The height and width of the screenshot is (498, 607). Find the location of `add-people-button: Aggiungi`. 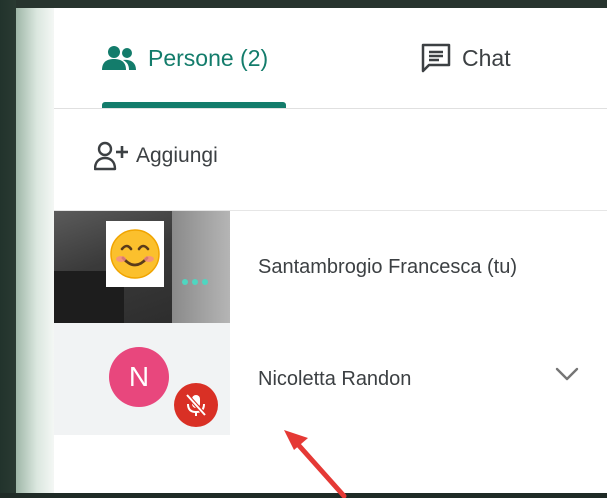

add-people-button: Aggiungi is located at coordinates (156, 156).